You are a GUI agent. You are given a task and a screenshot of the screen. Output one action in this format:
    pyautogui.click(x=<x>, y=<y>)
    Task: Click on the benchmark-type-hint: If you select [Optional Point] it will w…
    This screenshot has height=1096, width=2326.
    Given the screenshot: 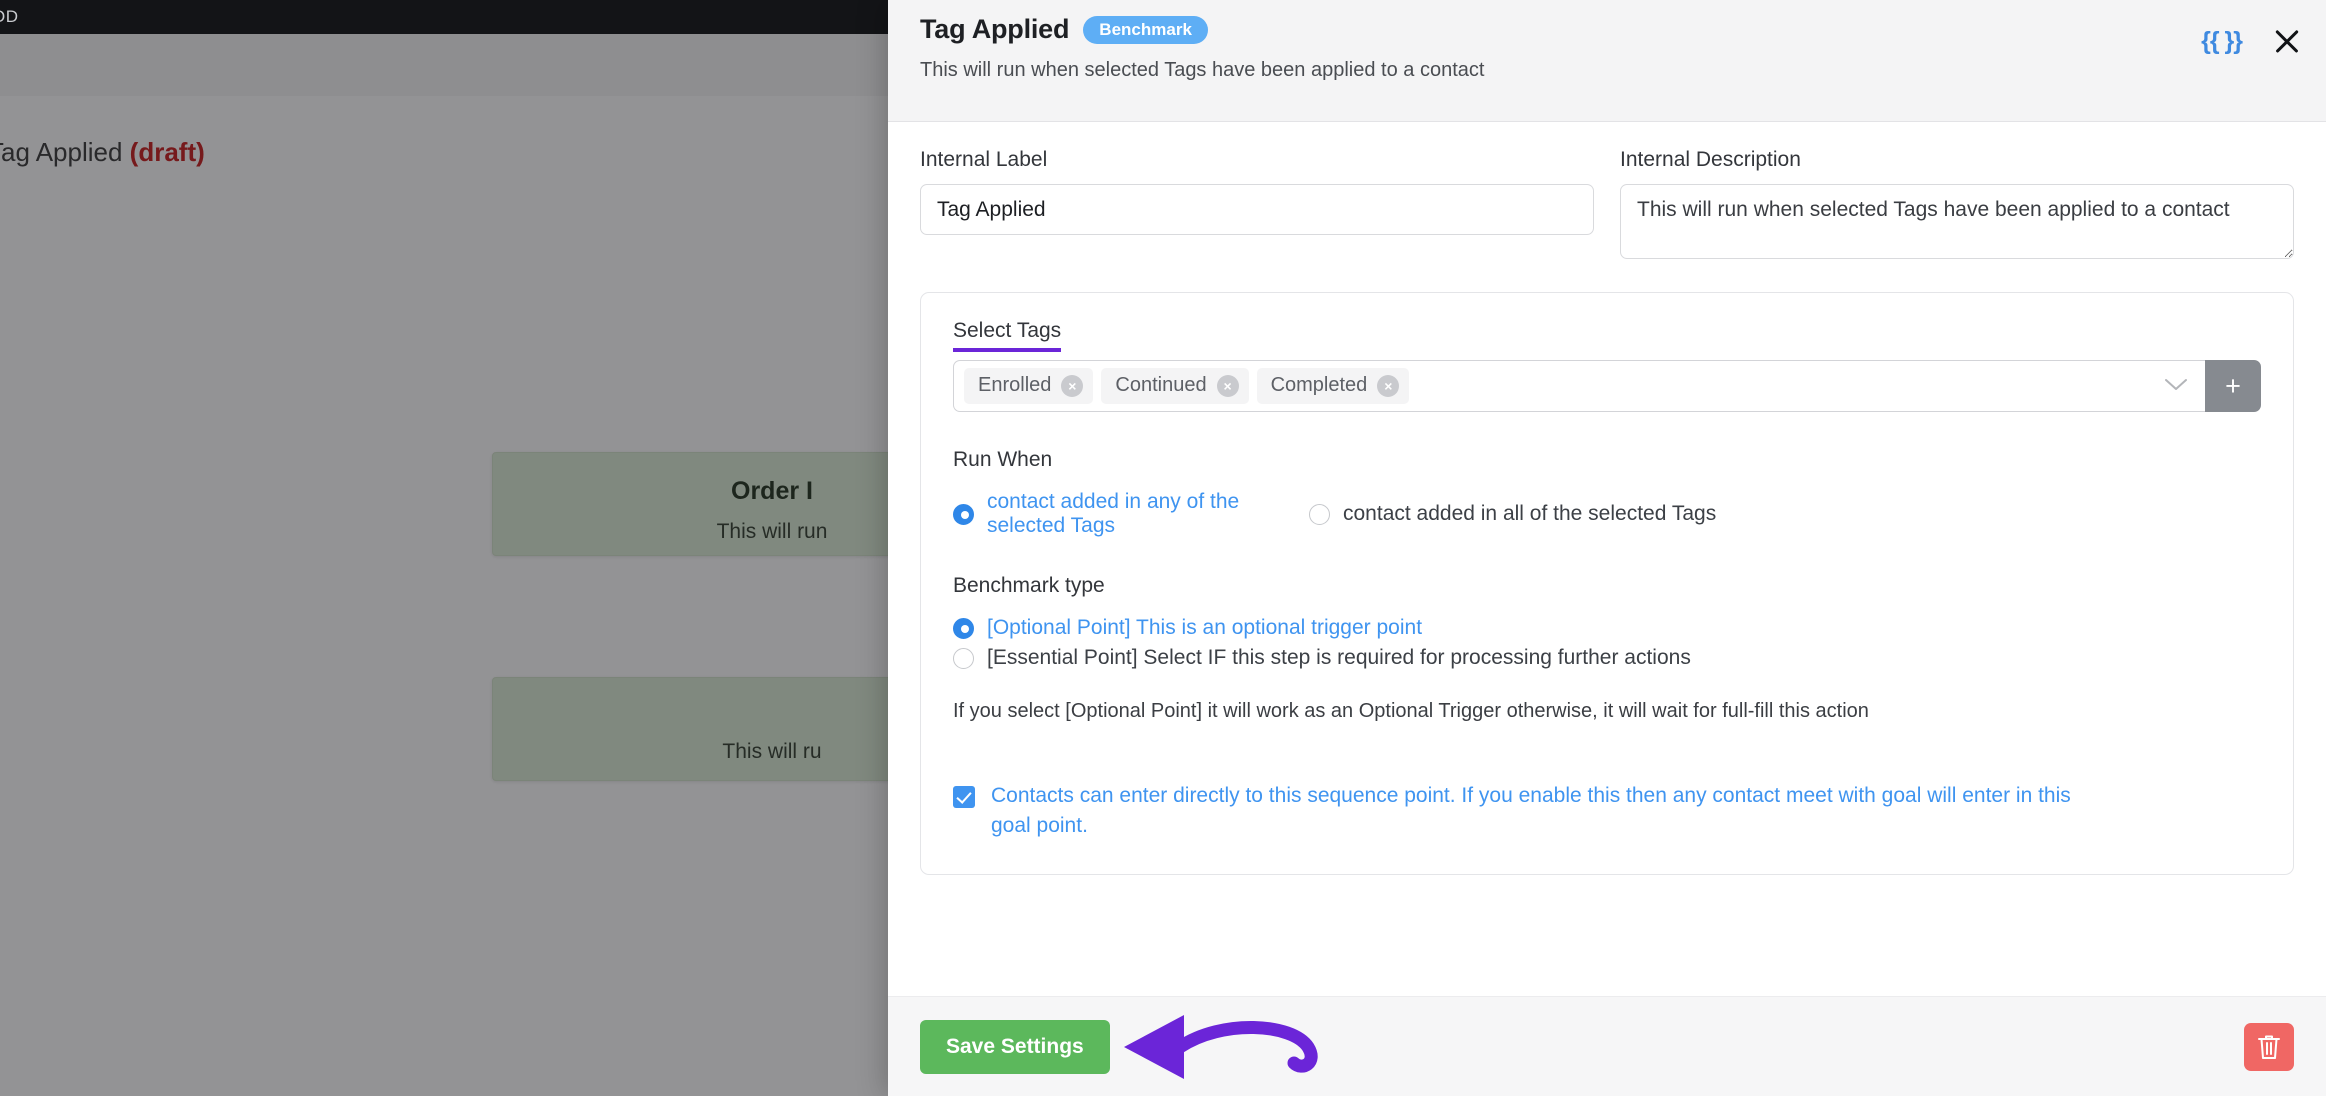 What is the action you would take?
    pyautogui.click(x=1411, y=711)
    